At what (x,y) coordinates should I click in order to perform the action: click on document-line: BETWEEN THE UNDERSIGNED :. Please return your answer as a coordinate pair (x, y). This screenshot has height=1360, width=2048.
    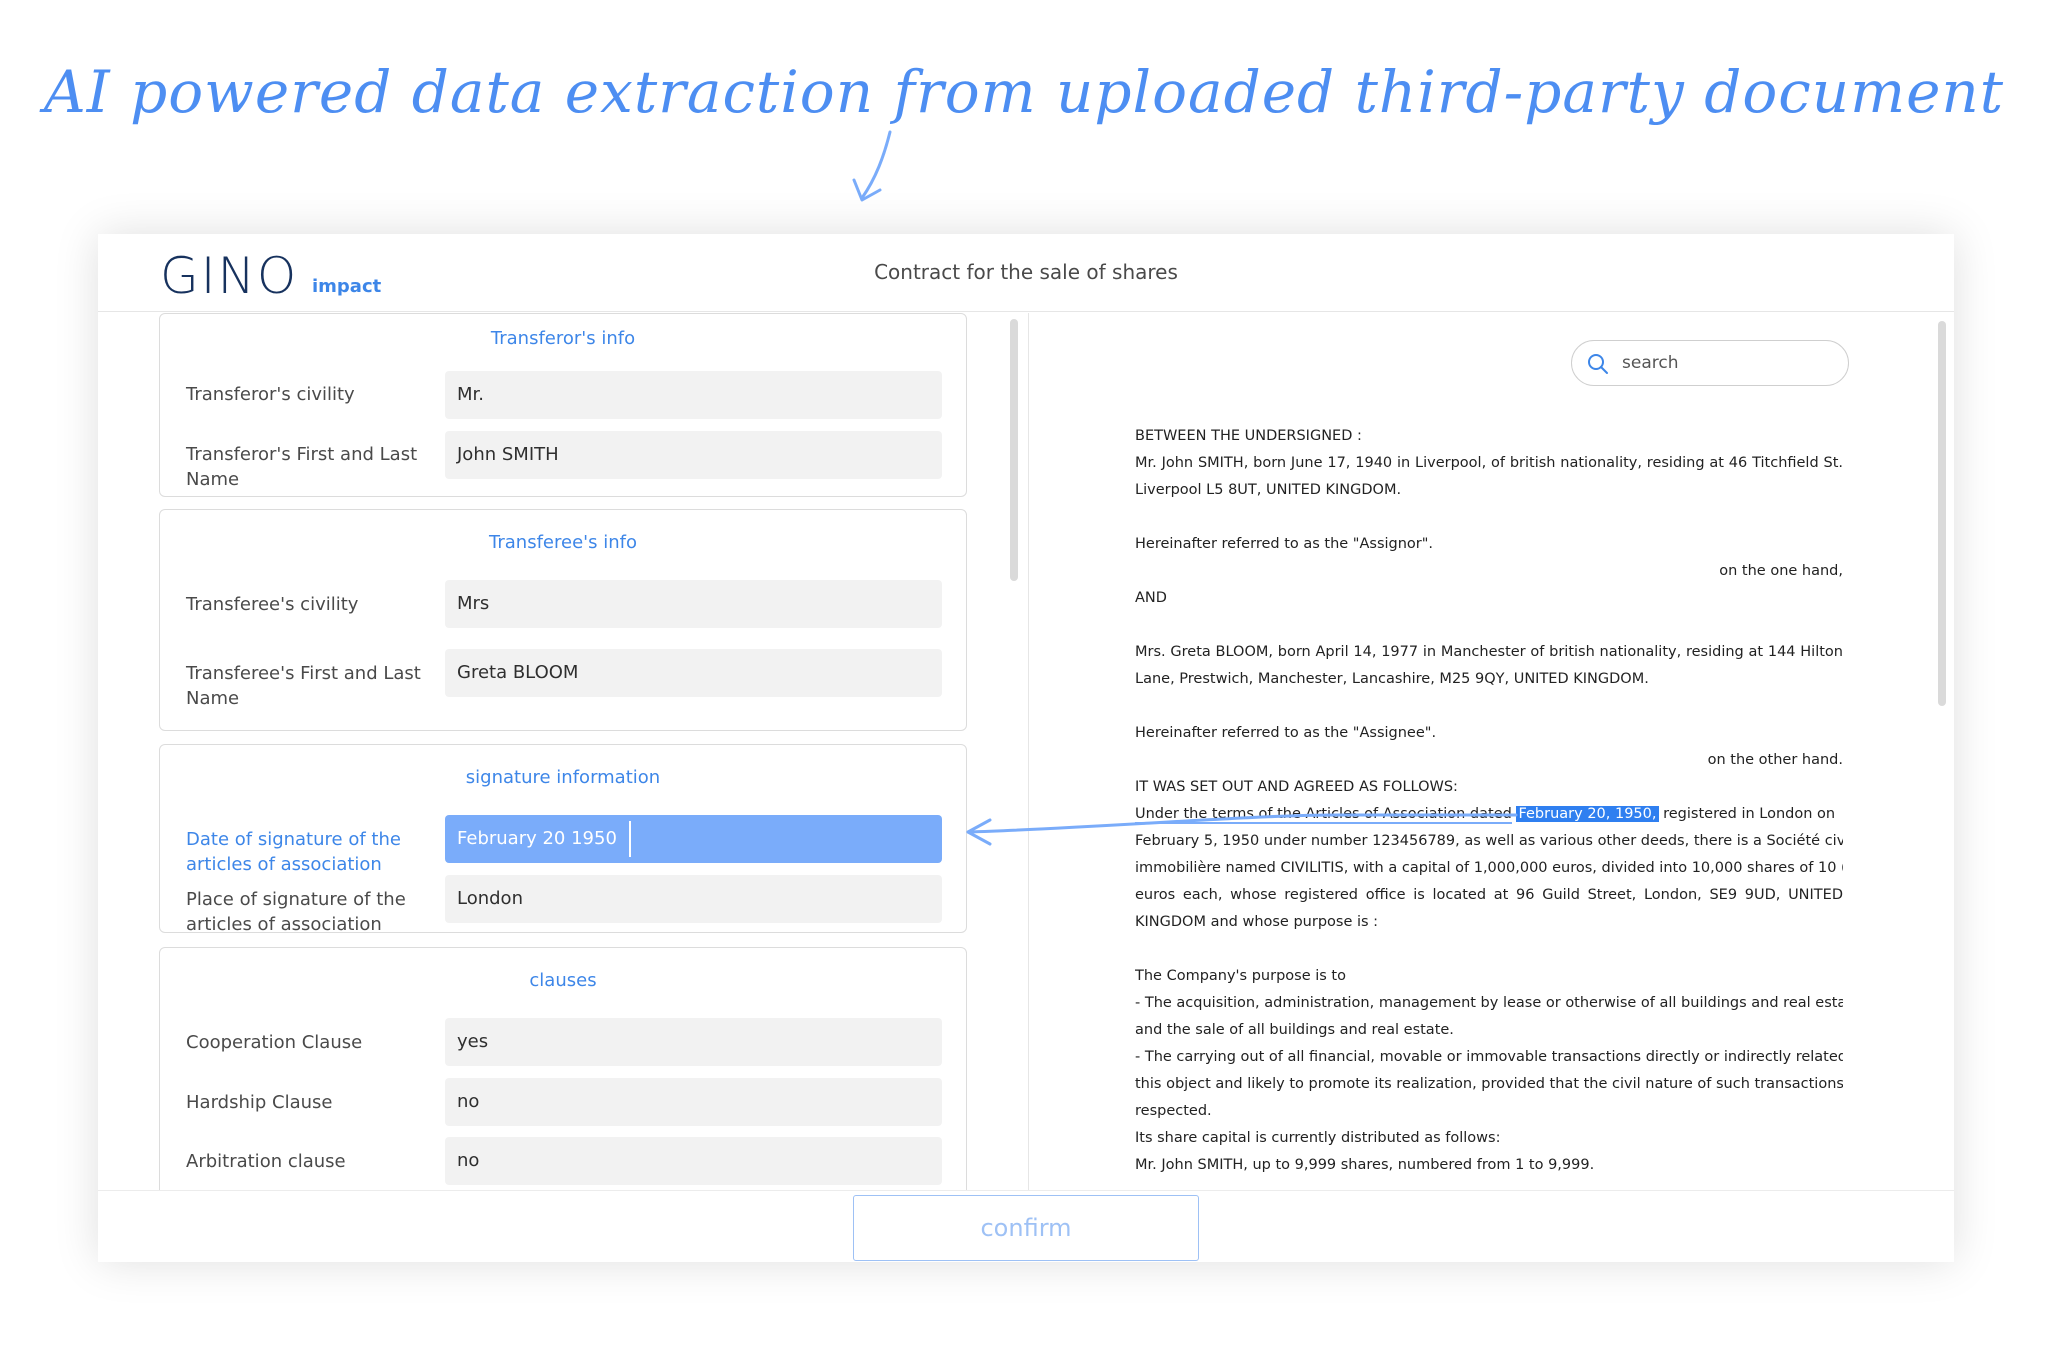
    Looking at the image, I should click on (1248, 436).